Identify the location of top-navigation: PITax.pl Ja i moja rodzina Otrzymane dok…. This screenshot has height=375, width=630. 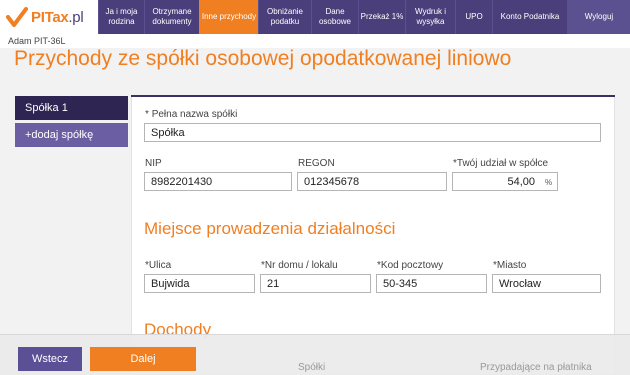
(315, 17).